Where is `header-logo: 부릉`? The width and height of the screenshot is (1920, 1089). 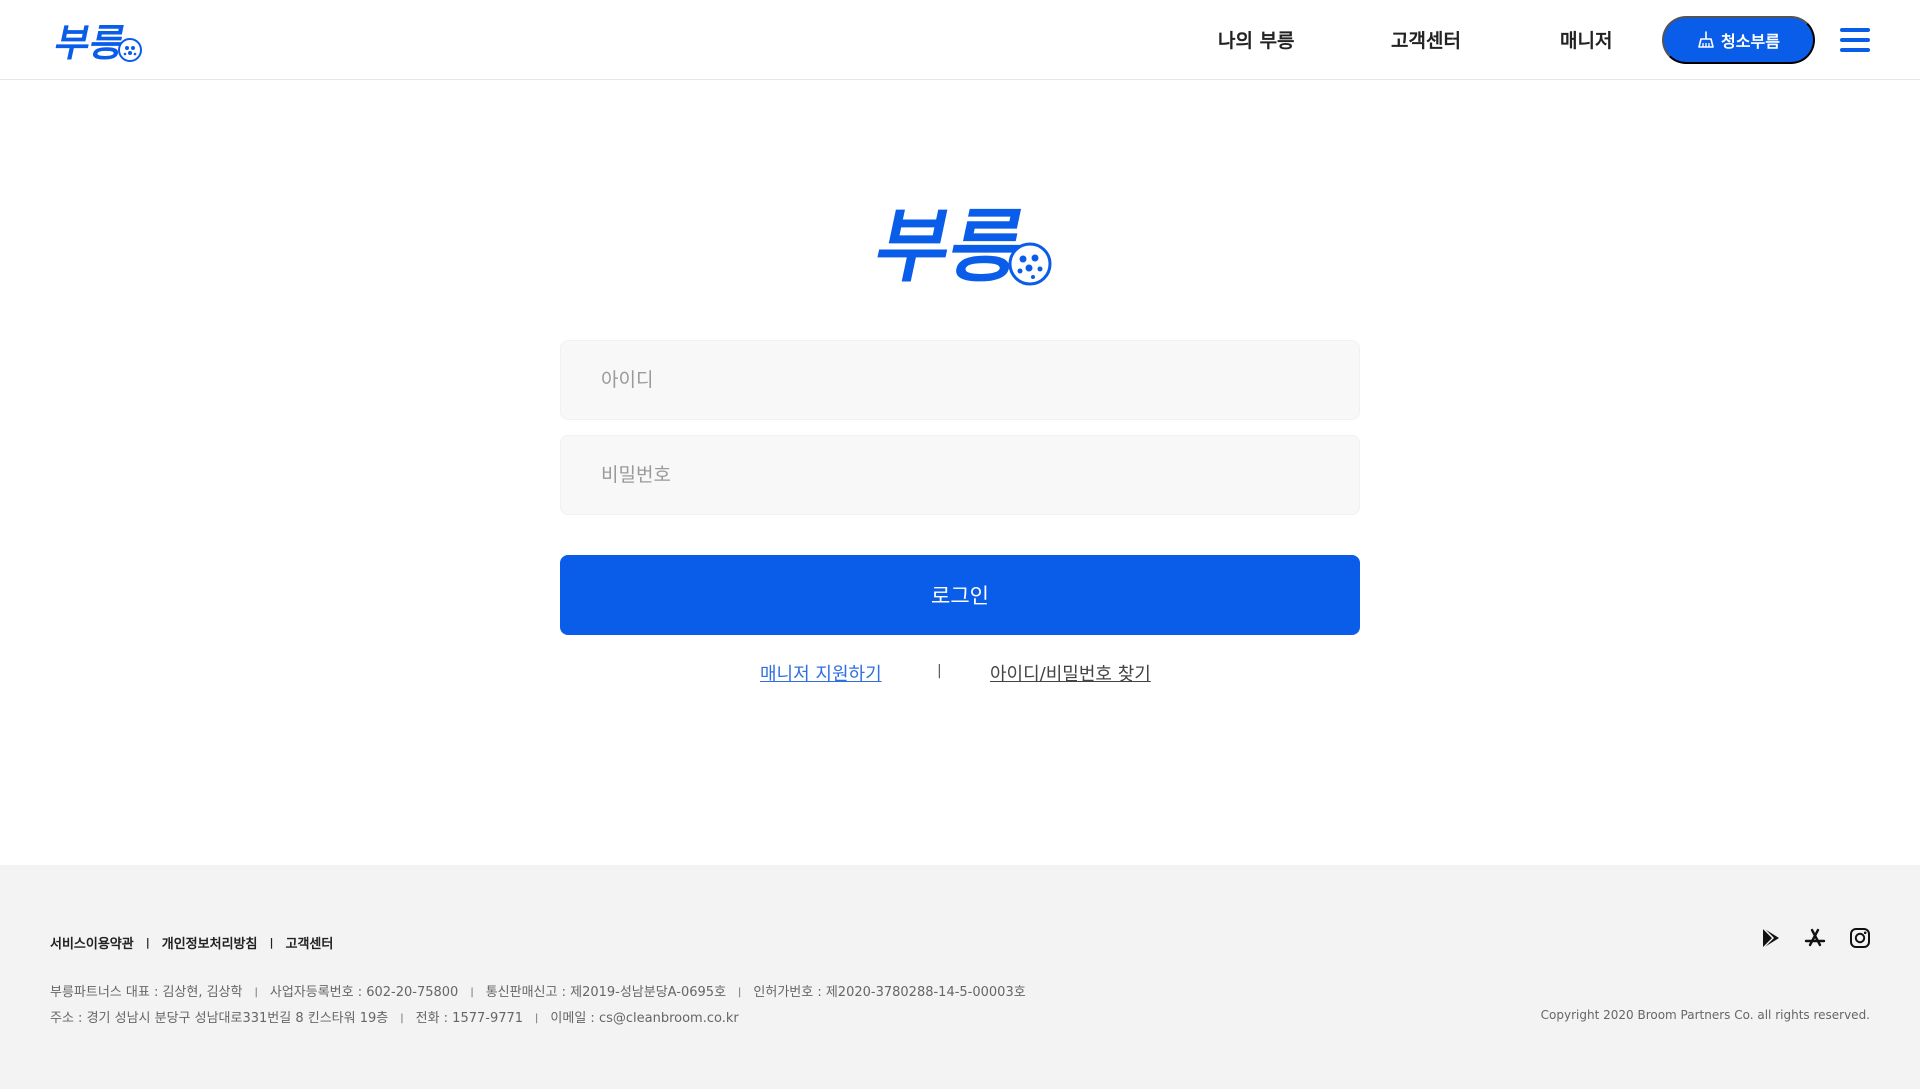 header-logo: 부릉 is located at coordinates (100, 40).